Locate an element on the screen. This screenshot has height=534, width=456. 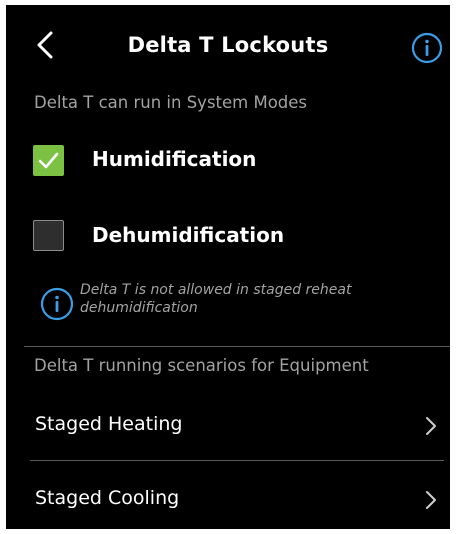
humidification-label: Humidification is located at coordinates (174, 159).